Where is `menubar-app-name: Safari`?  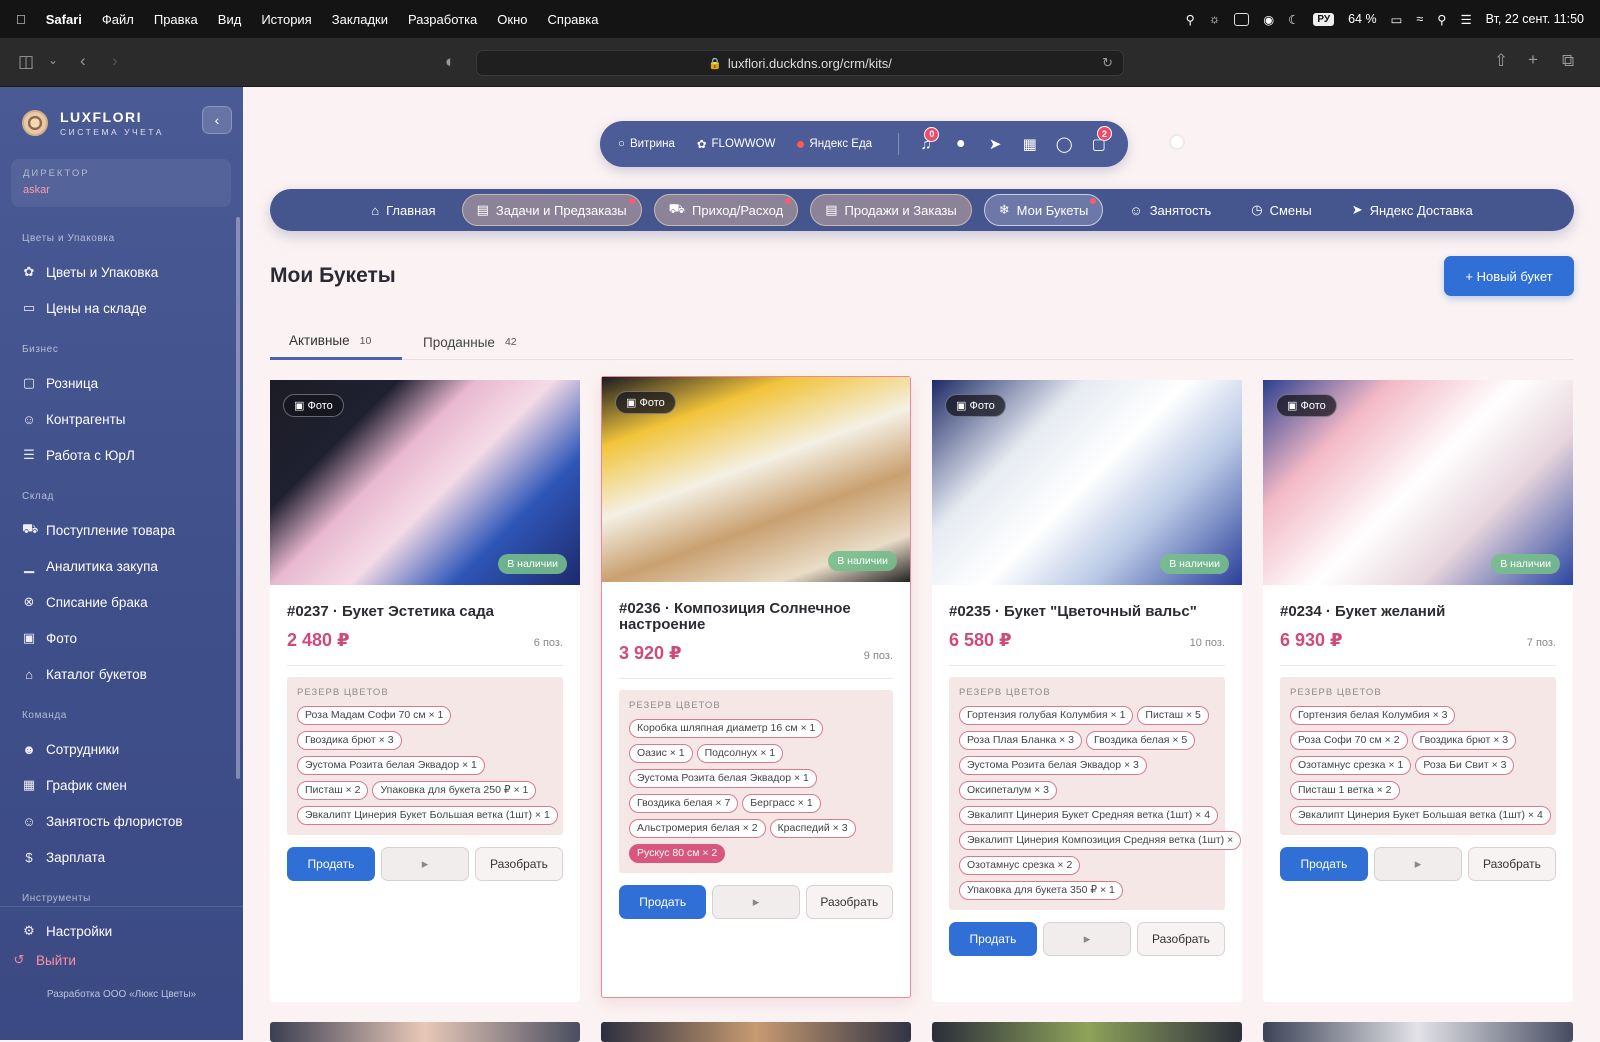 menubar-app-name: Safari is located at coordinates (64, 19).